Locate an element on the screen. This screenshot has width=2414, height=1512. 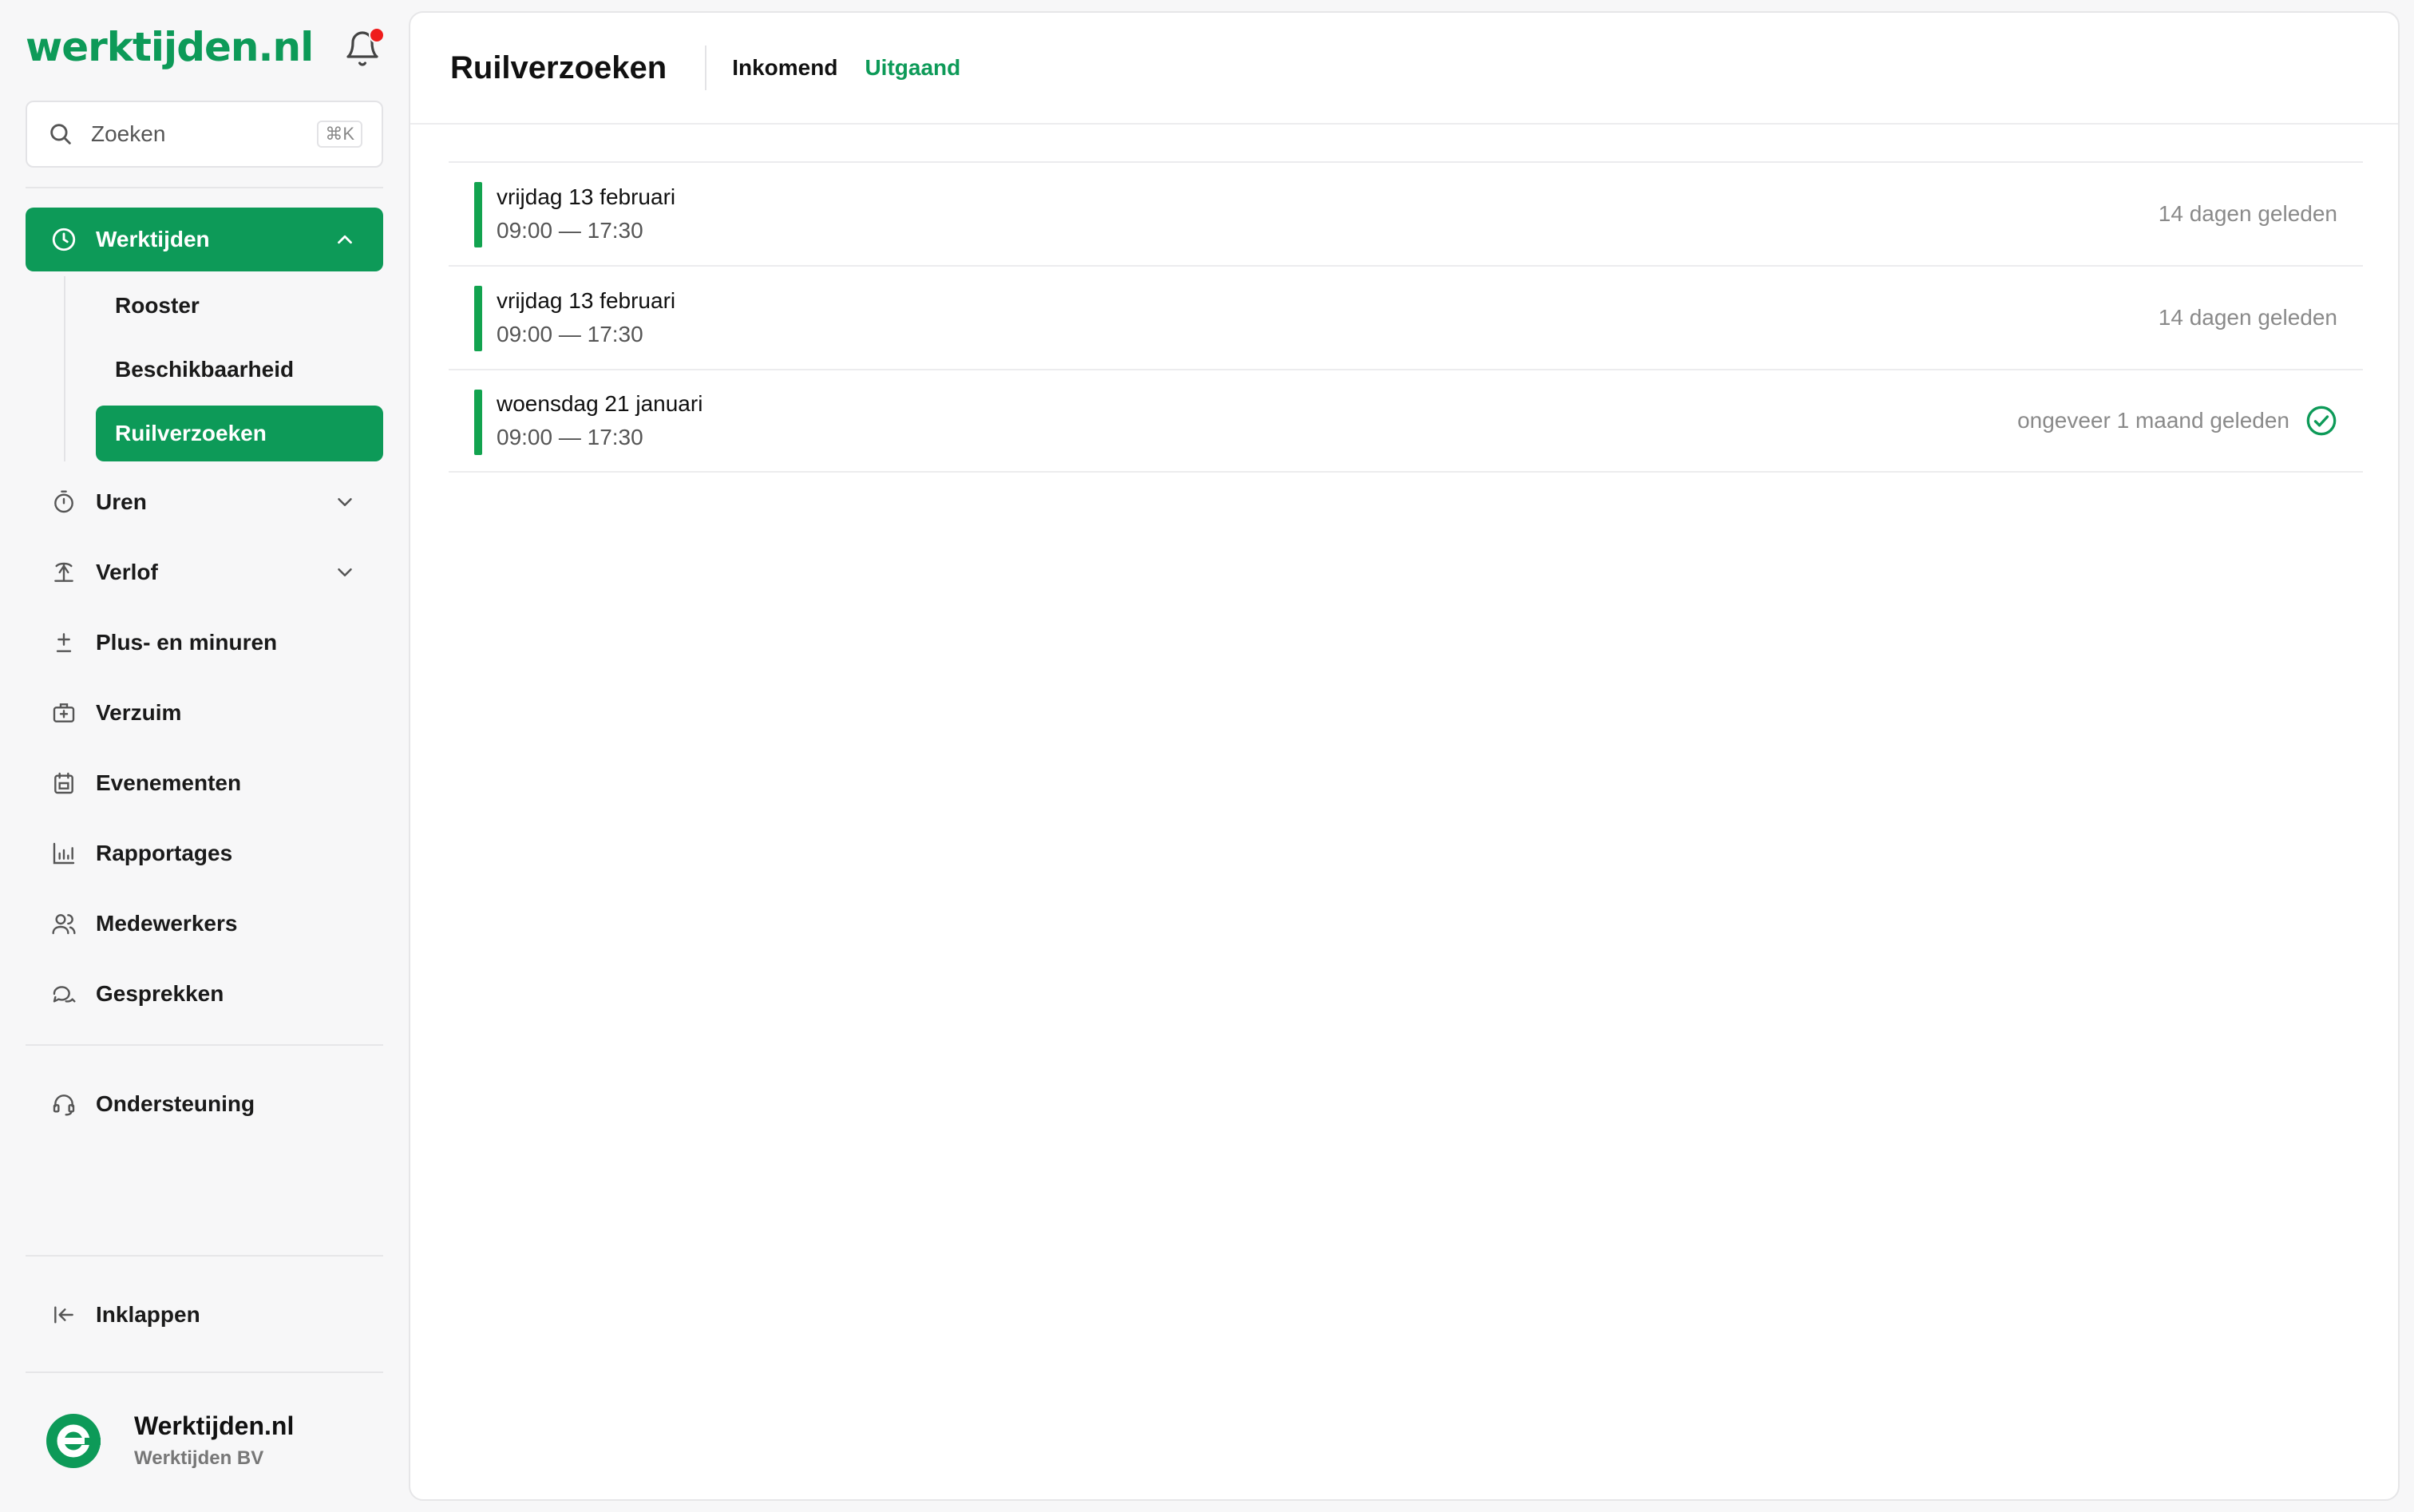
sidebar-item-label: Verlof is located at coordinates (127, 572).